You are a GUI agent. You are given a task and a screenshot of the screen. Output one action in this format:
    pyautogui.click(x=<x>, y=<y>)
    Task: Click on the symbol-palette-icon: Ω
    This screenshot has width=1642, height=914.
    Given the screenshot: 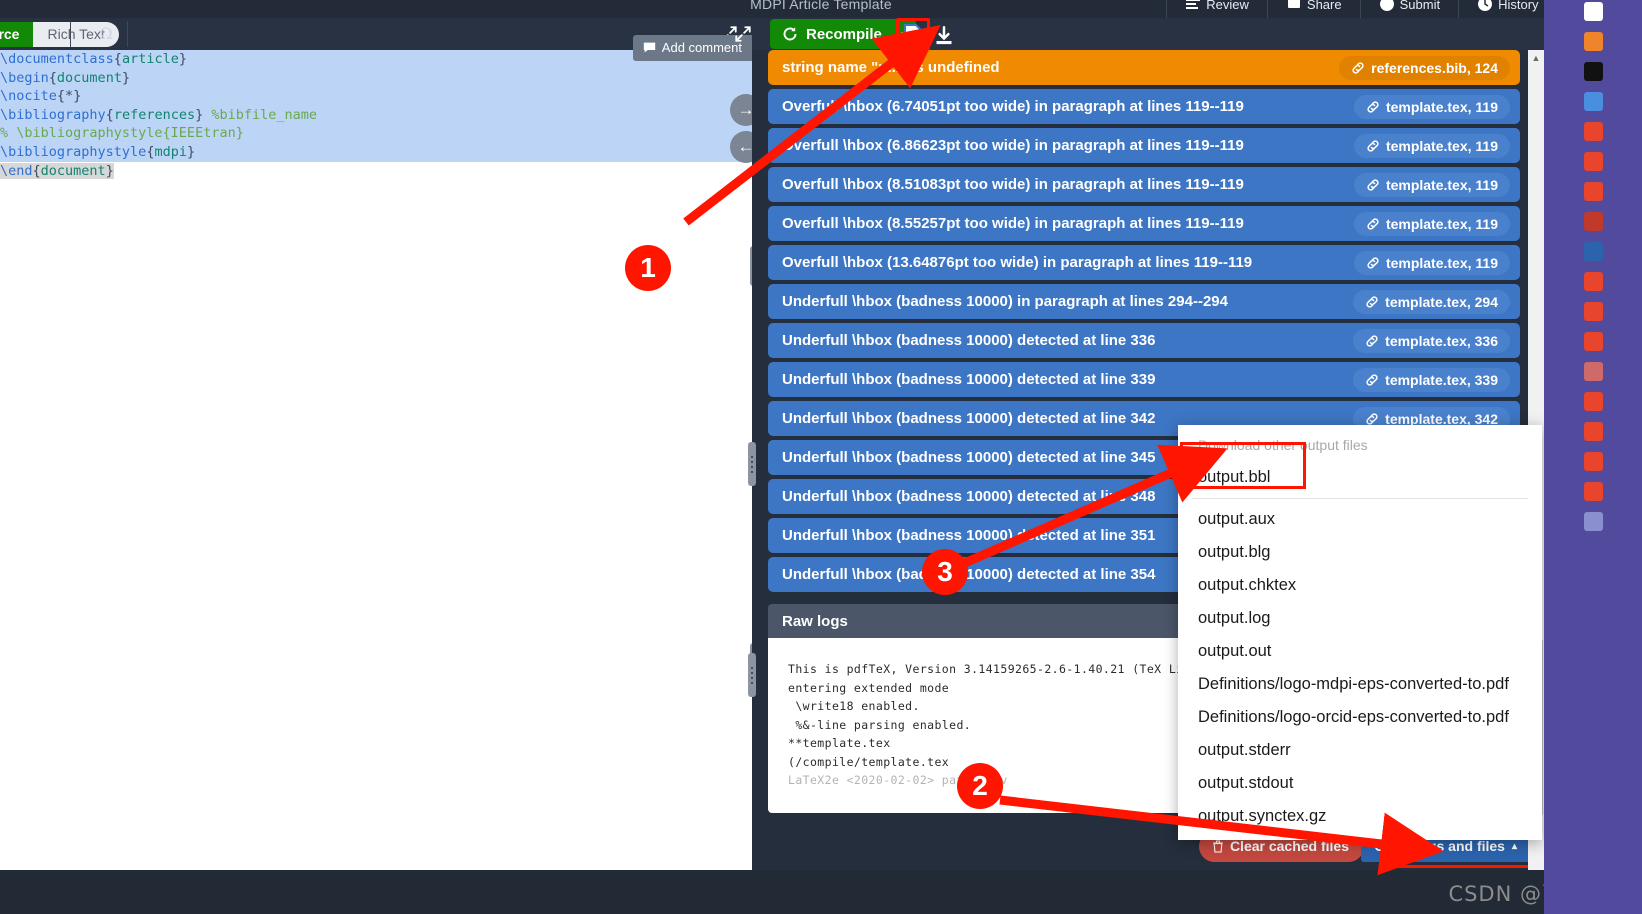 What is the action you would take?
    pyautogui.click(x=111, y=34)
    